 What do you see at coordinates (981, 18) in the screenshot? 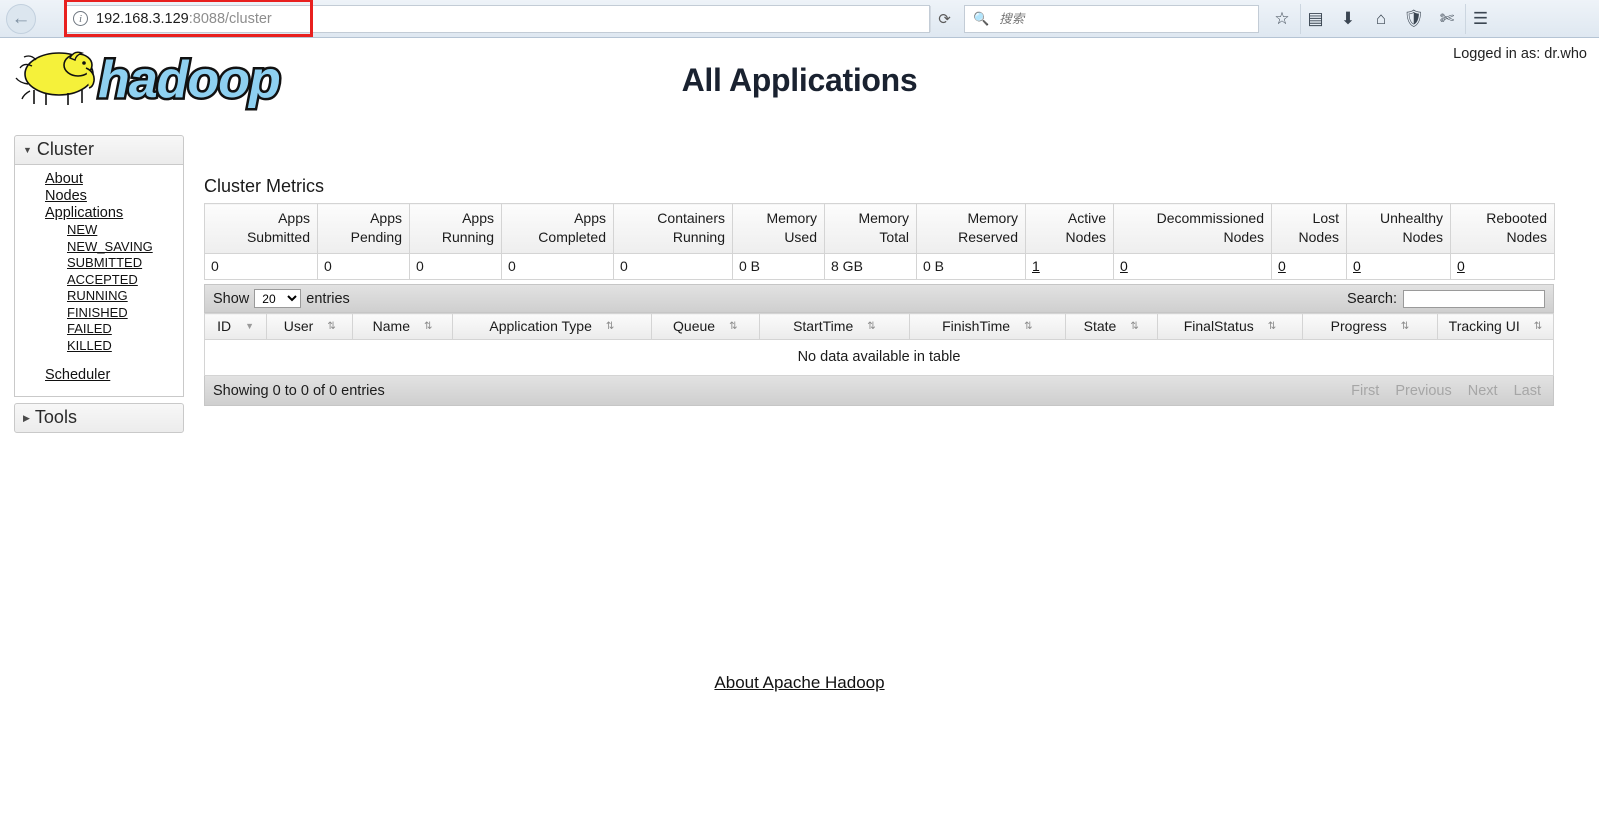
I see `search-icon: 🔍` at bounding box center [981, 18].